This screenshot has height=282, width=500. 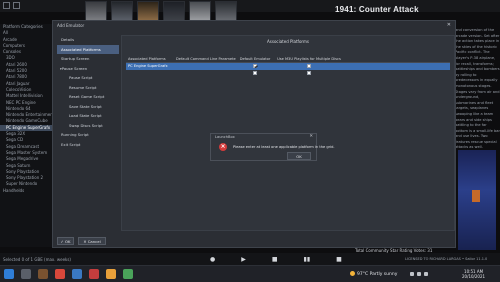 I want to click on nav-item: Associated Platforms, so click(x=88, y=49).